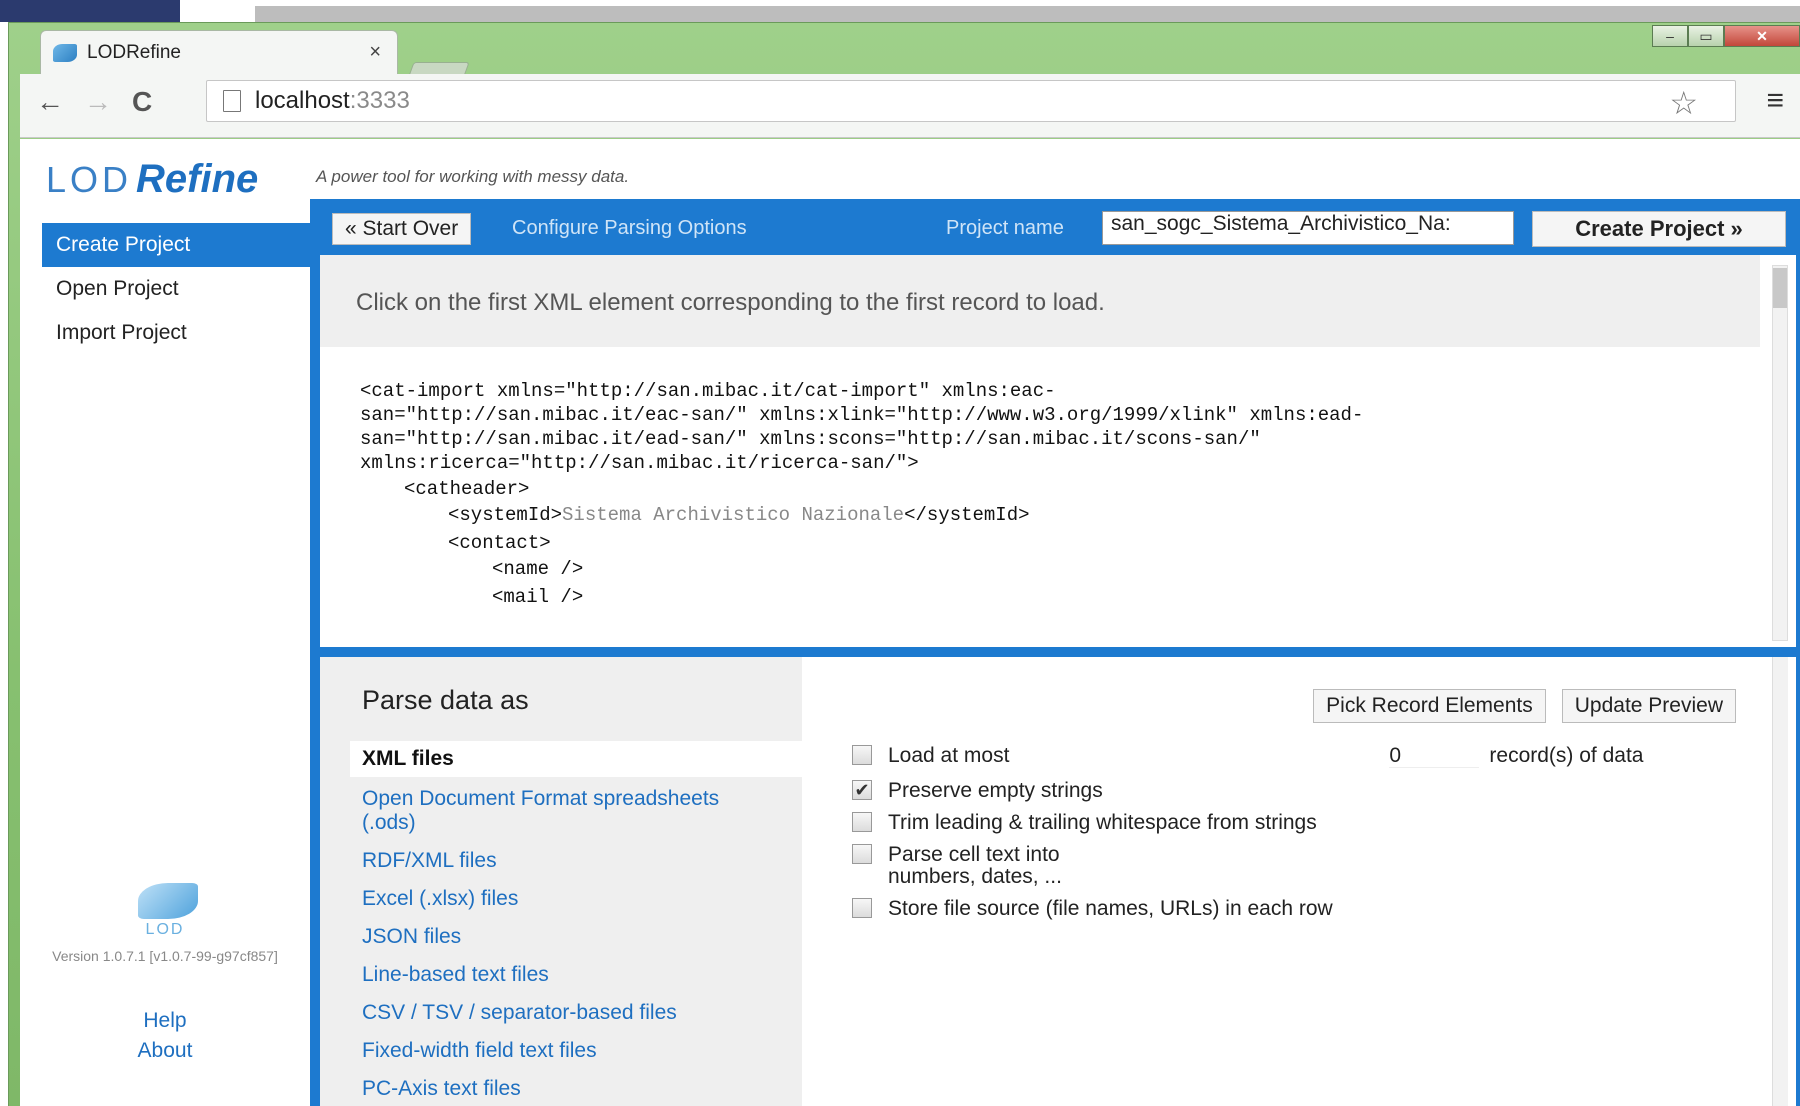 This screenshot has width=1800, height=1106. I want to click on minimize-button: –, so click(1670, 36).